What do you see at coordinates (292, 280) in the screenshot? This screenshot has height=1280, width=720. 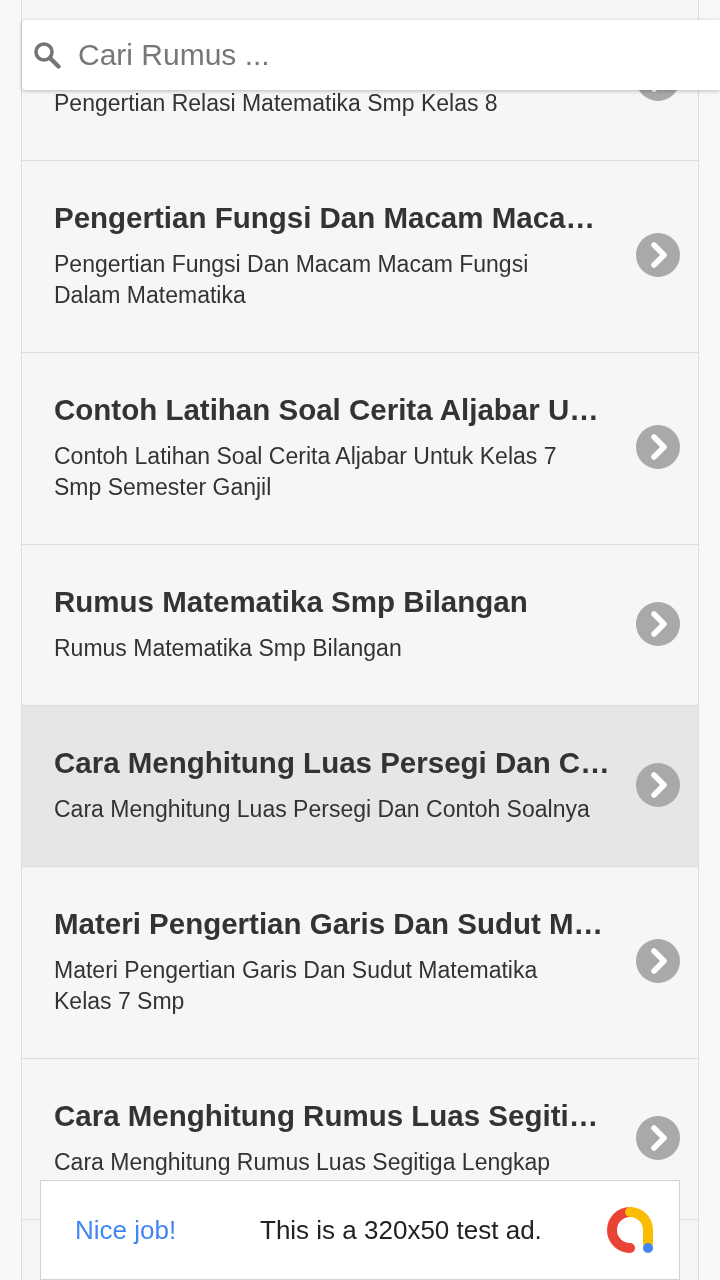 I see `item-description: Pengertian Fungsi Dan Macam Macam Fungsi Dalam Matematika` at bounding box center [292, 280].